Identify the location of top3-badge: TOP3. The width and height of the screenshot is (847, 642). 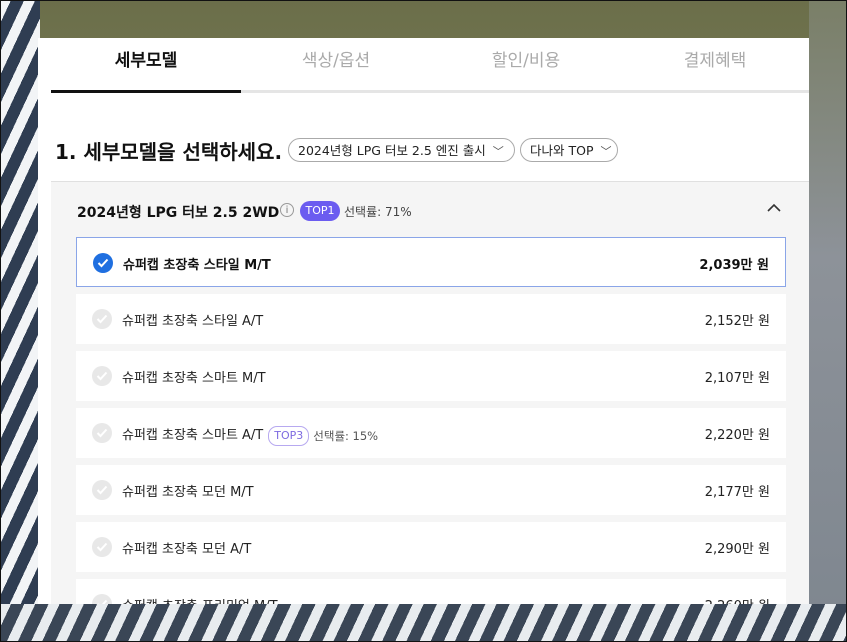
(289, 435).